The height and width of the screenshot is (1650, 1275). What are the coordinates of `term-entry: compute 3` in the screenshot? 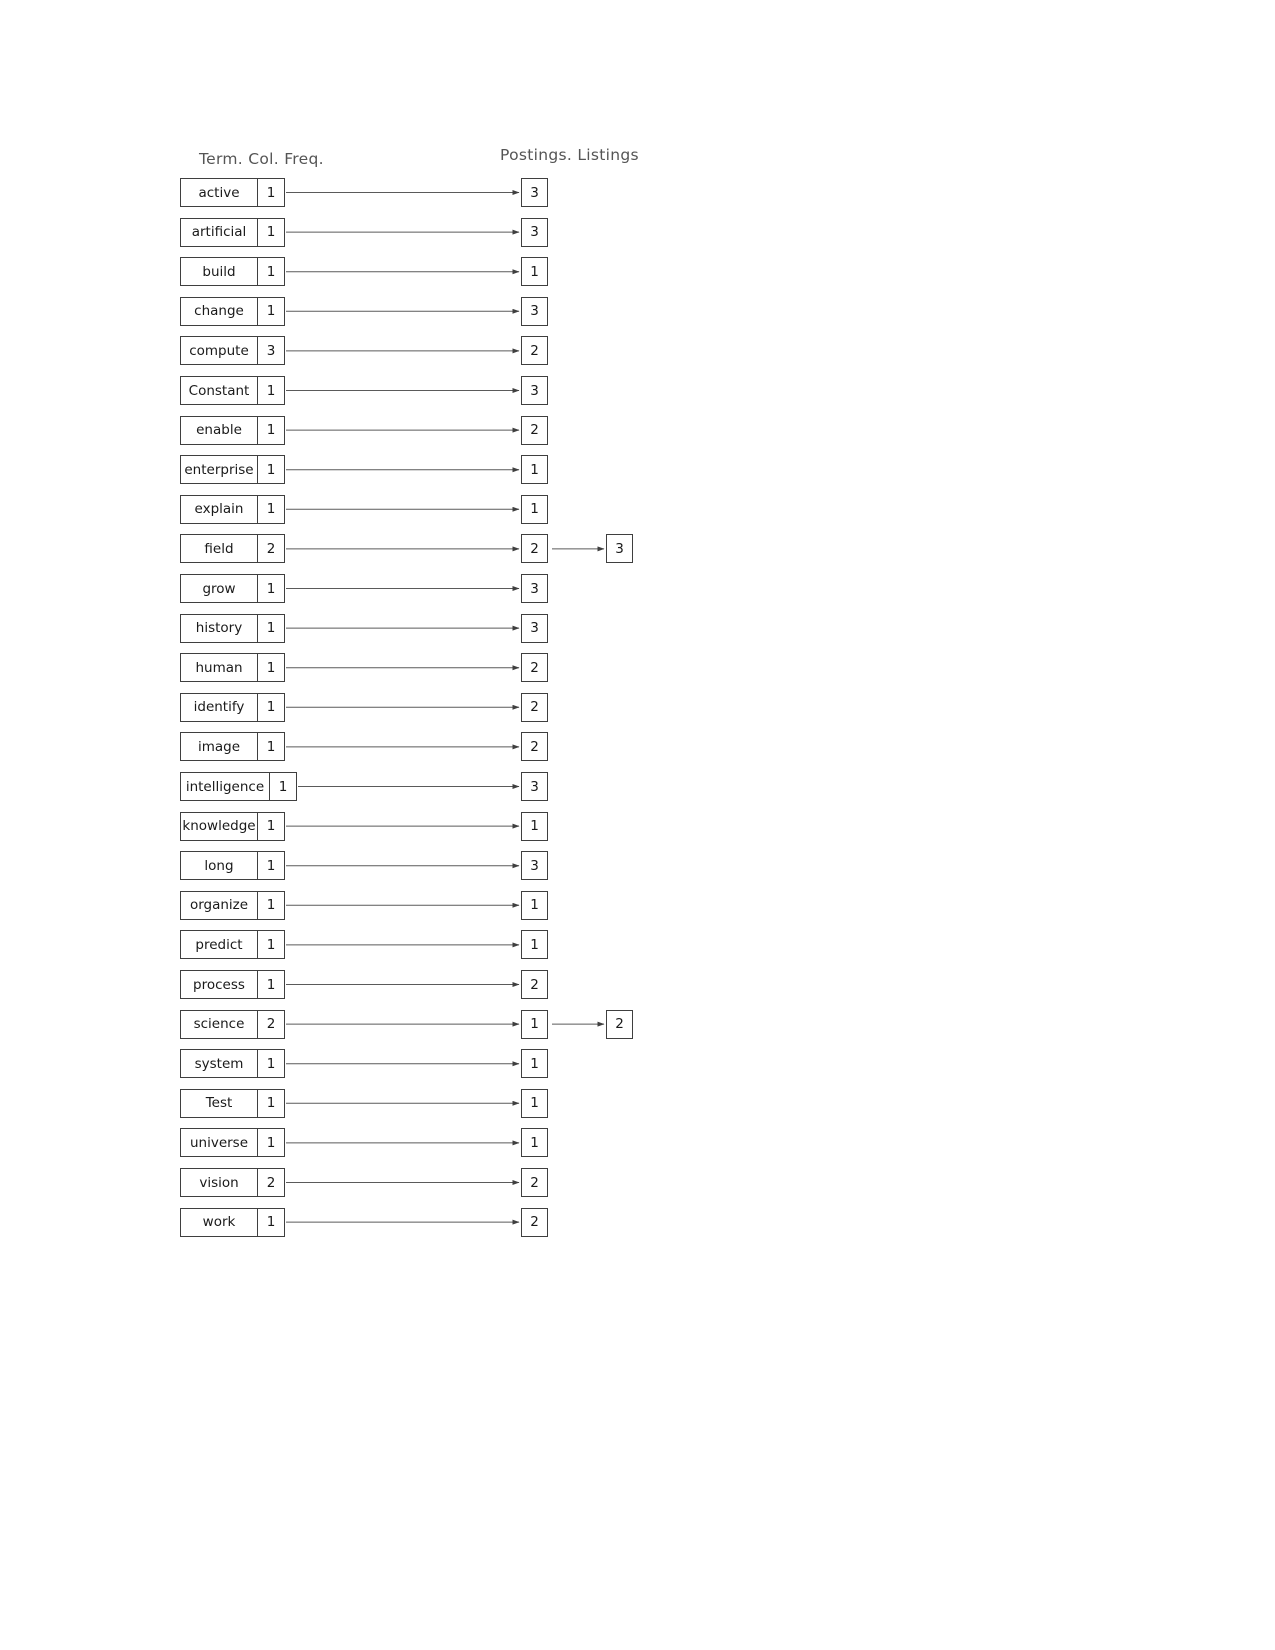 It's located at (232, 351).